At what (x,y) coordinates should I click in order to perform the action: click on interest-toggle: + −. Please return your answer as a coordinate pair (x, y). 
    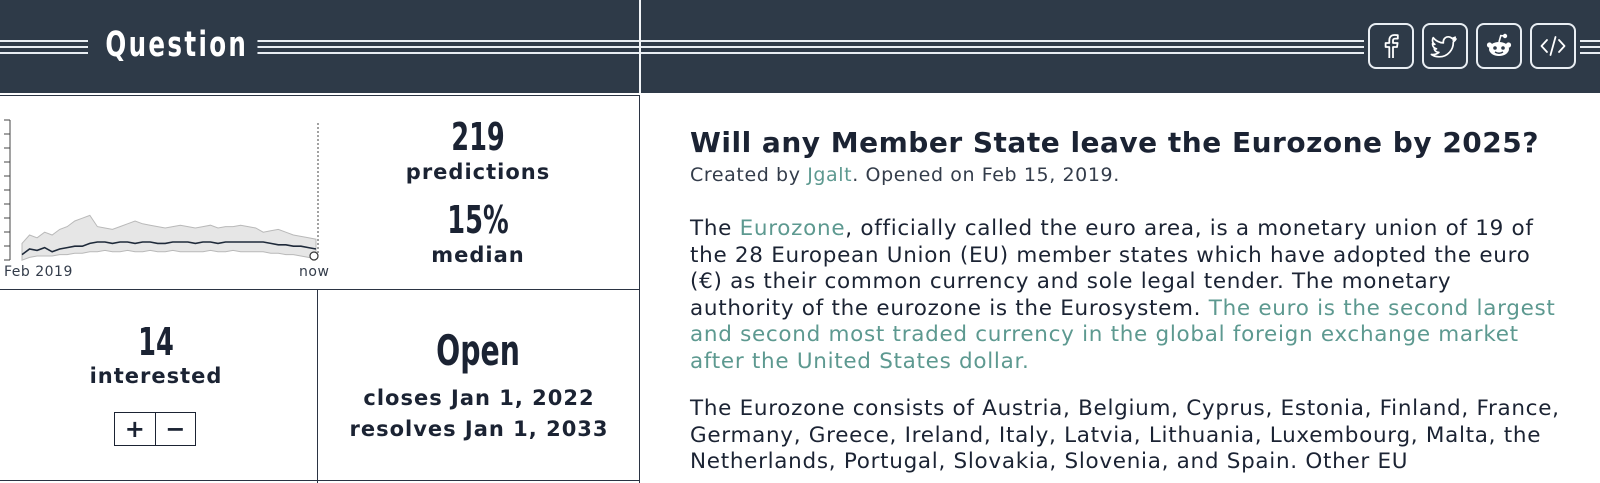
    Looking at the image, I should click on (155, 429).